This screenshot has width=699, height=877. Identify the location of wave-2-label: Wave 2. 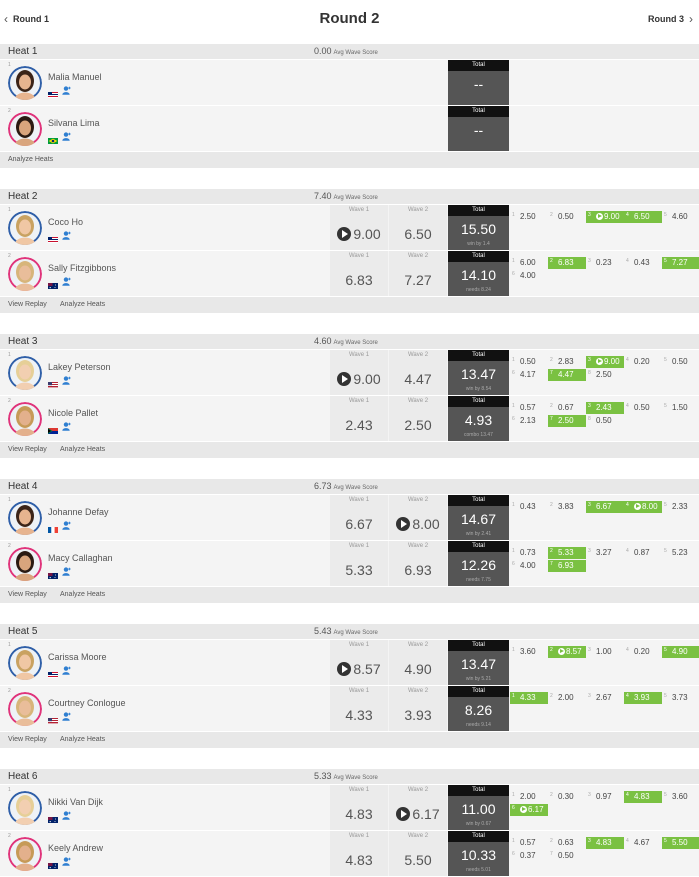
(418, 210).